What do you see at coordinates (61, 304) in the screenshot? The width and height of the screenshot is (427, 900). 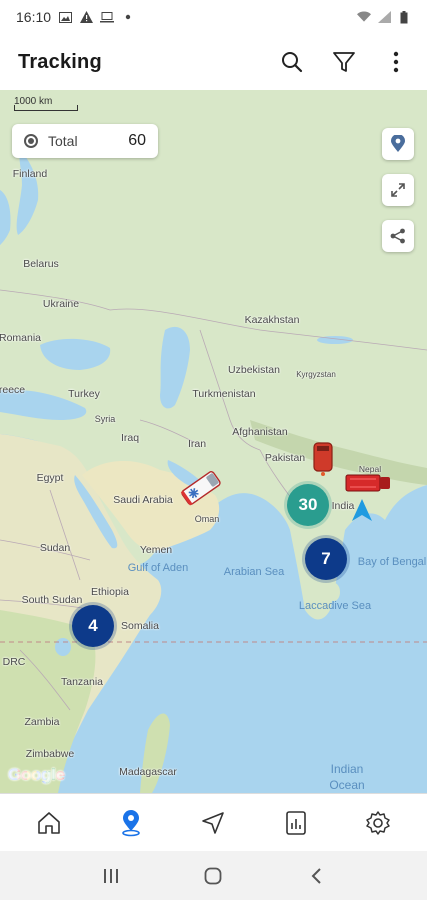 I see `map-label-ukraine: Ukraine` at bounding box center [61, 304].